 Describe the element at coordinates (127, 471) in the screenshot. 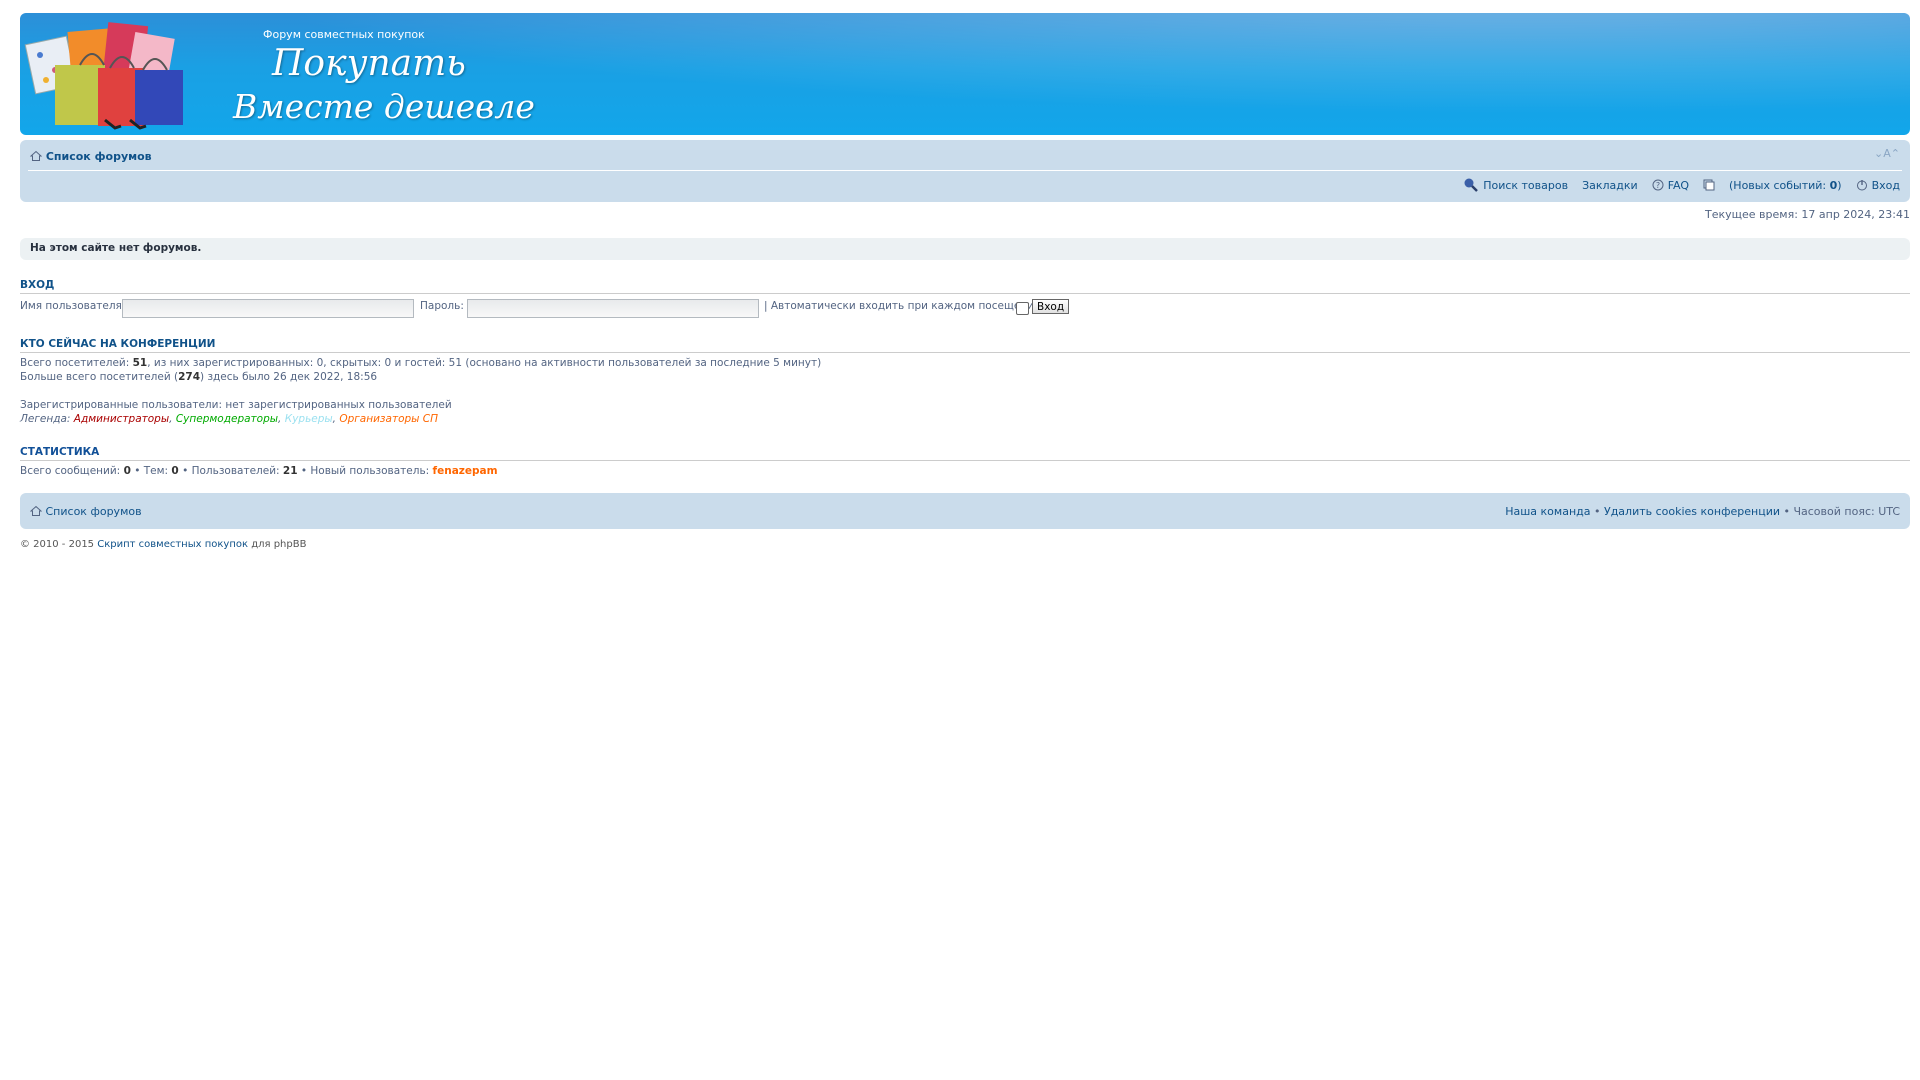

I see `stats-posts-count: 0` at that location.